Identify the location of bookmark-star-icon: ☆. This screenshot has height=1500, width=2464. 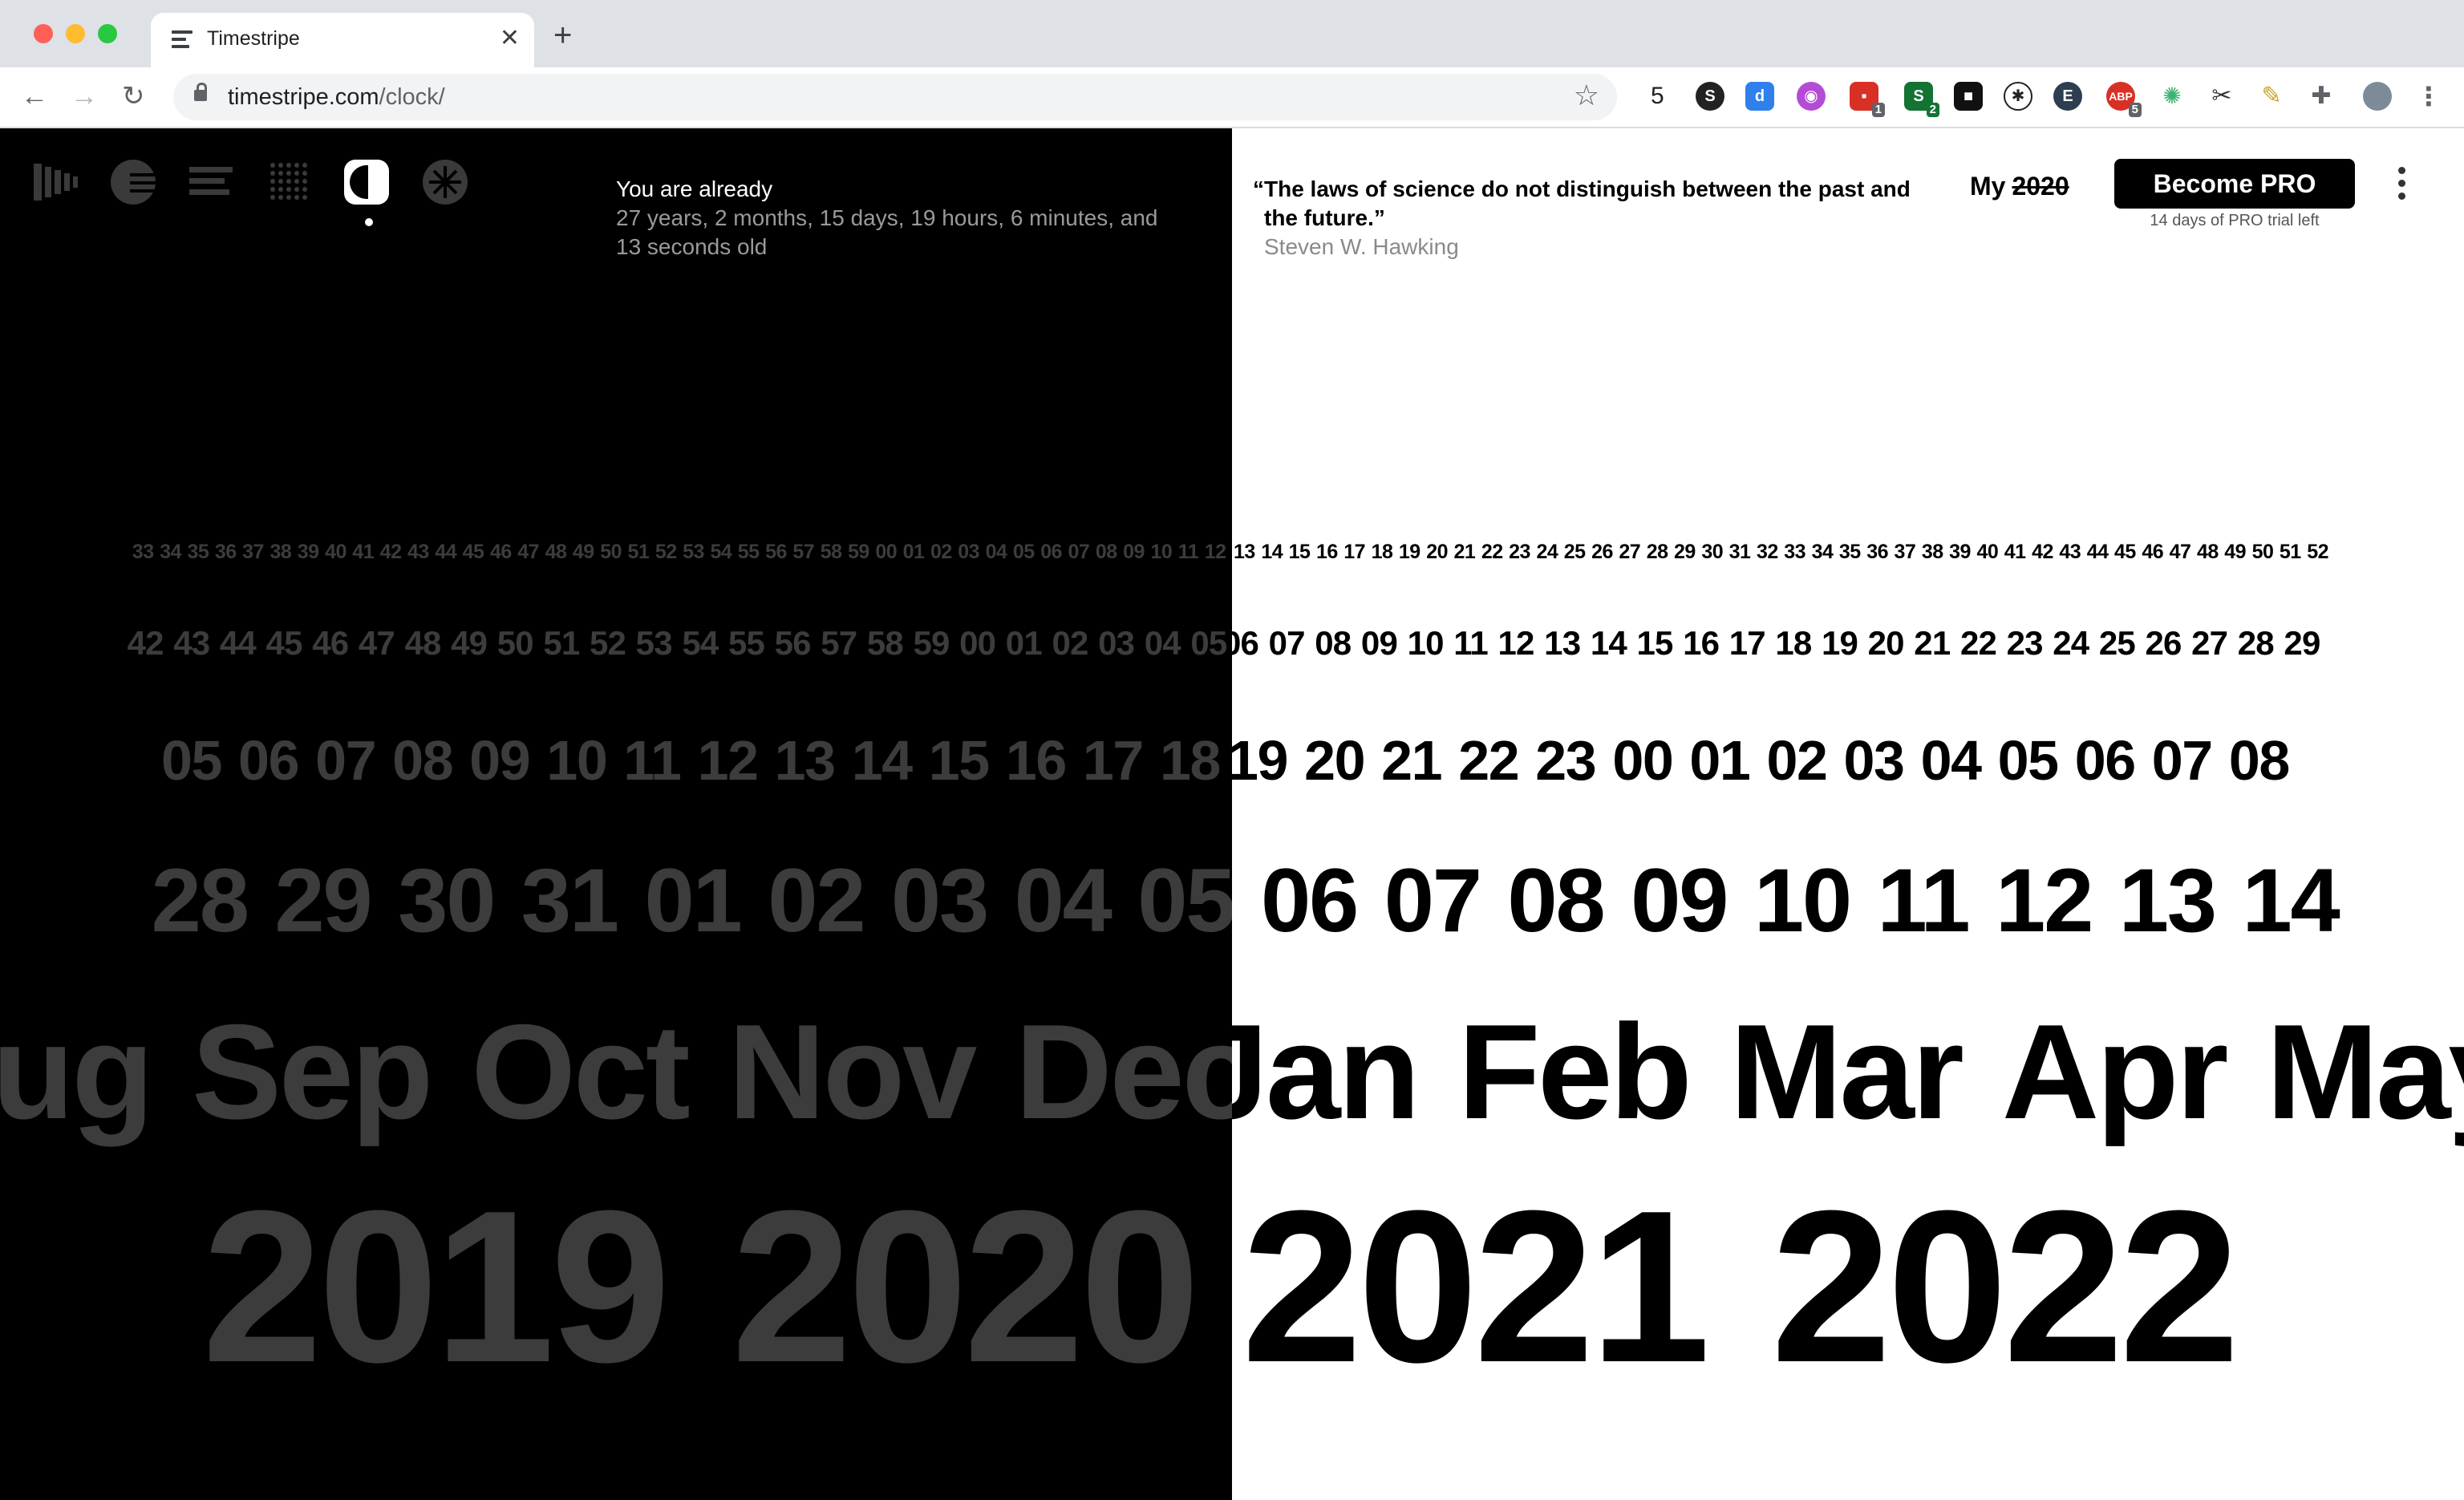
(1586, 95).